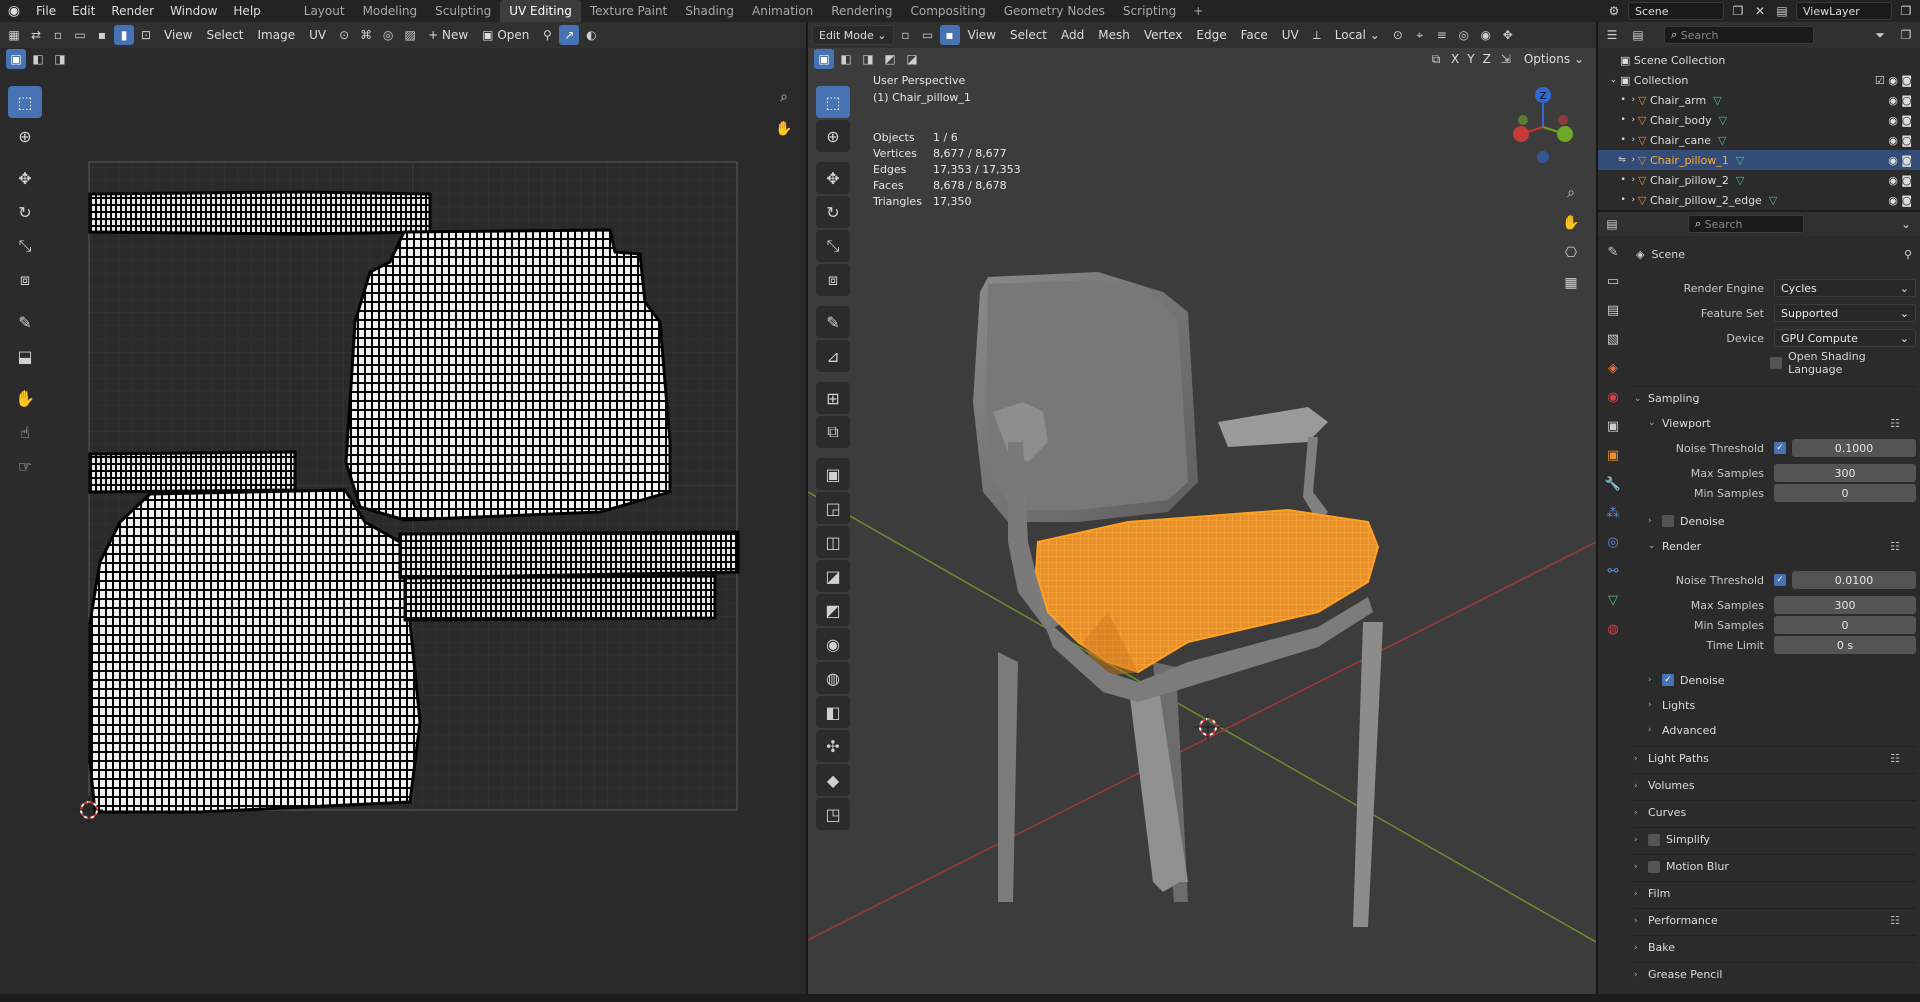 The width and height of the screenshot is (1920, 1002). I want to click on tab-compositing: Compositing, so click(947, 11).